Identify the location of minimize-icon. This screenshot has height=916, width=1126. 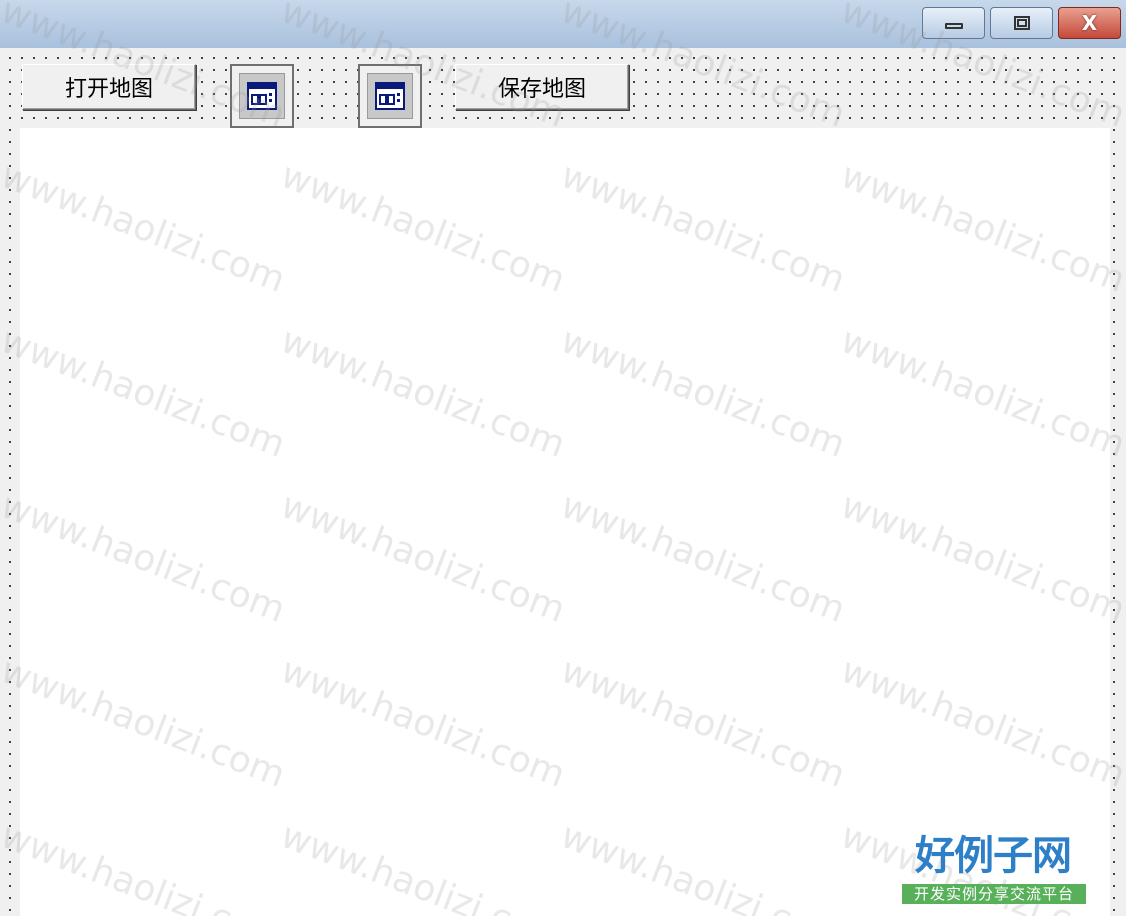
(953, 26).